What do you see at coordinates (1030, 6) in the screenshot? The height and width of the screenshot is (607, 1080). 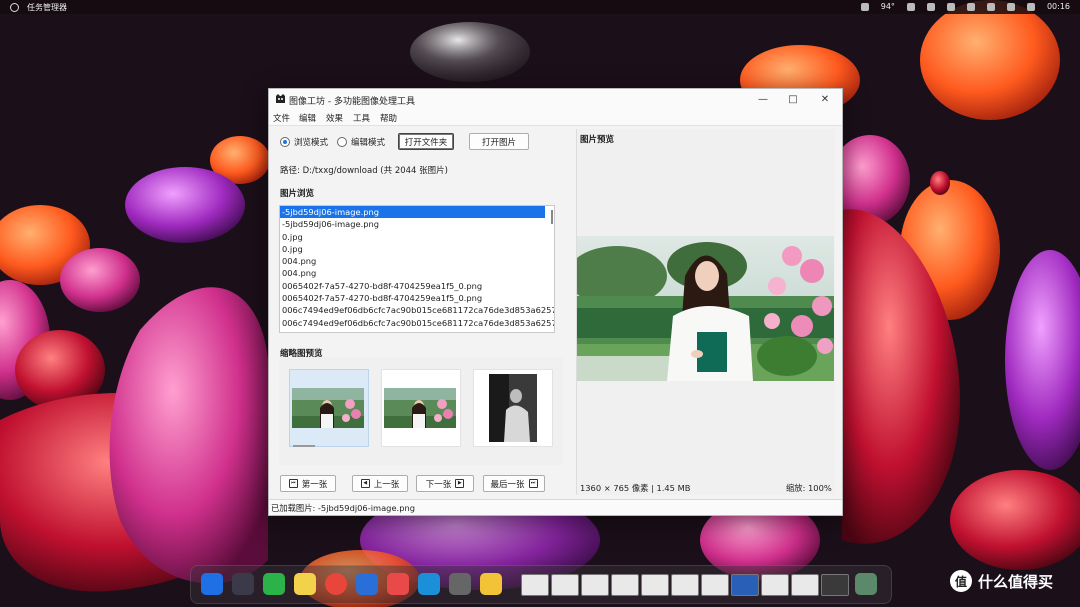 I see `user-icon` at bounding box center [1030, 6].